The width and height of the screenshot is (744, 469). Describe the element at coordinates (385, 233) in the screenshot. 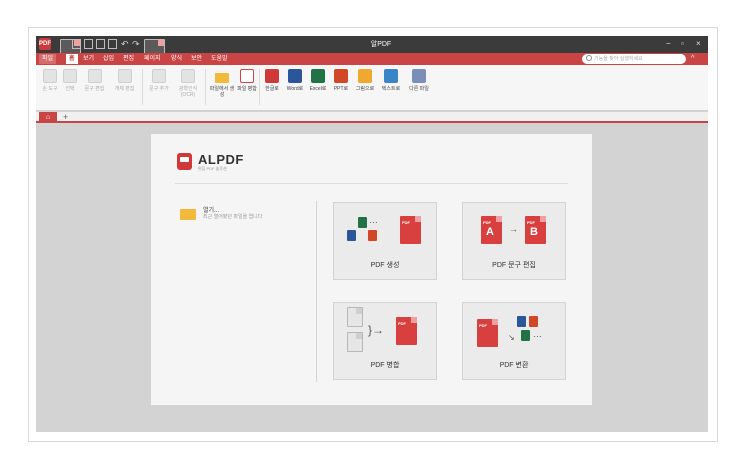

I see `create-pdf-art: … PDF` at that location.